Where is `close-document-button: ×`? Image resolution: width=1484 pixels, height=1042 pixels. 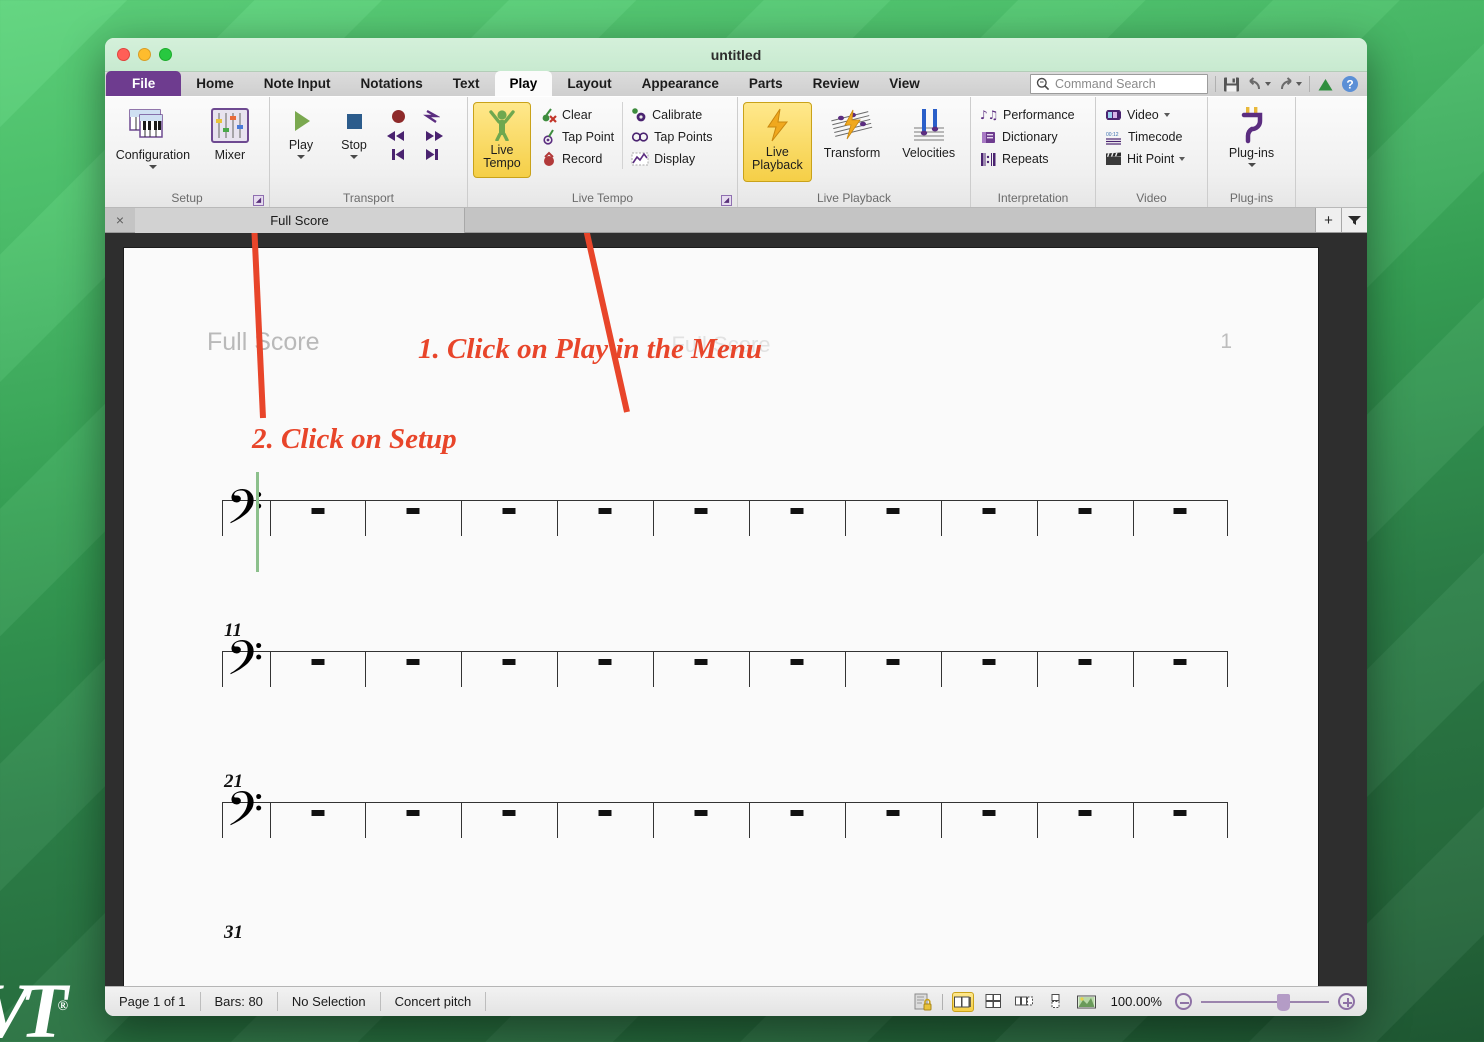 close-document-button: × is located at coordinates (120, 220).